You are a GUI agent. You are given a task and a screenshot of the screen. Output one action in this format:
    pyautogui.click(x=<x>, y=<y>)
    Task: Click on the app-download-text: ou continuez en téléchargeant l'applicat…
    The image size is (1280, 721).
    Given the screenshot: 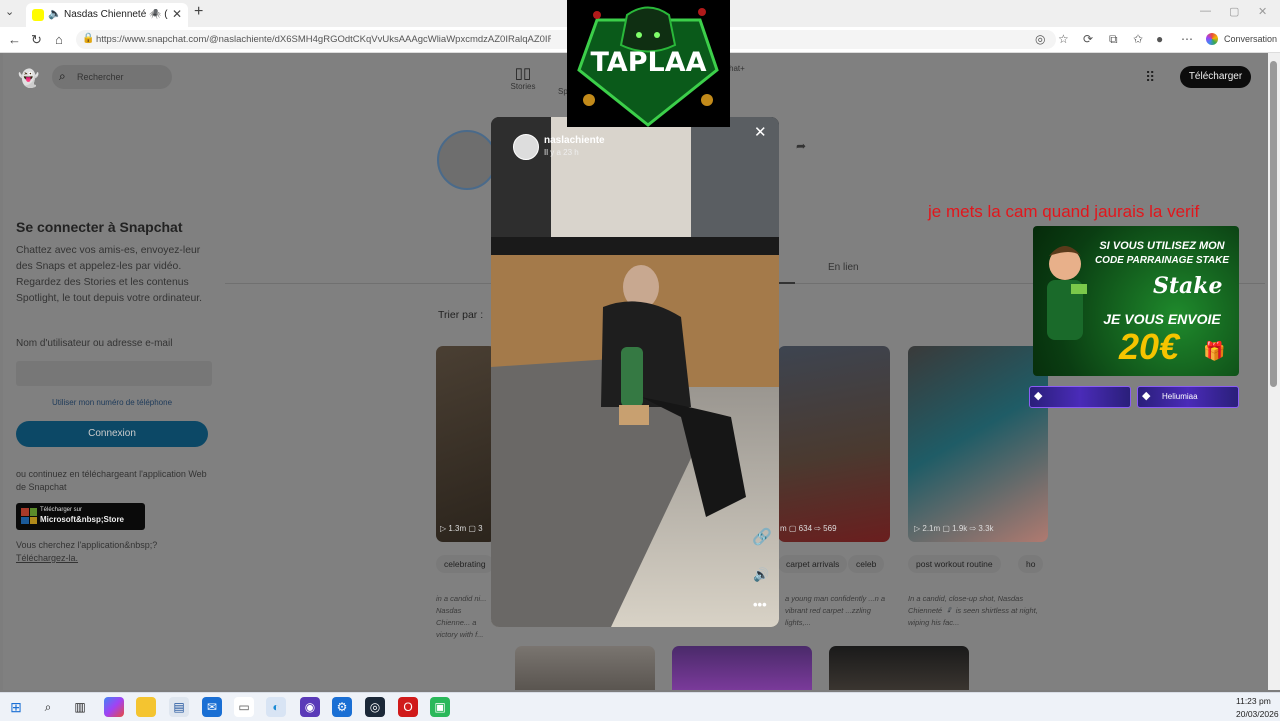 What is the action you would take?
    pyautogui.click(x=111, y=480)
    